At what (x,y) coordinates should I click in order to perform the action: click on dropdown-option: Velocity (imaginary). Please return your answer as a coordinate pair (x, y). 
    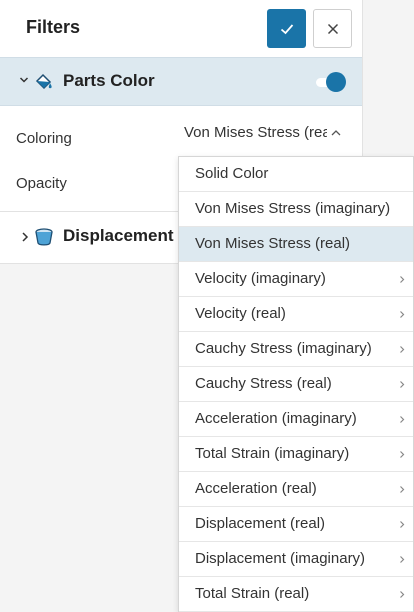
    Looking at the image, I should click on (296, 279).